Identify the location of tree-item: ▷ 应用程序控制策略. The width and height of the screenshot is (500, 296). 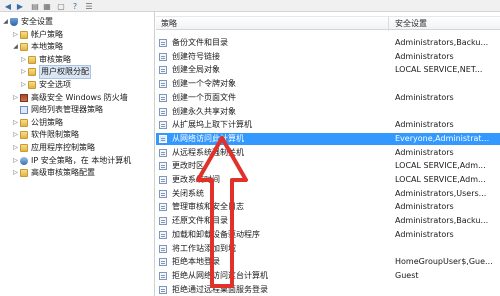
(53, 148).